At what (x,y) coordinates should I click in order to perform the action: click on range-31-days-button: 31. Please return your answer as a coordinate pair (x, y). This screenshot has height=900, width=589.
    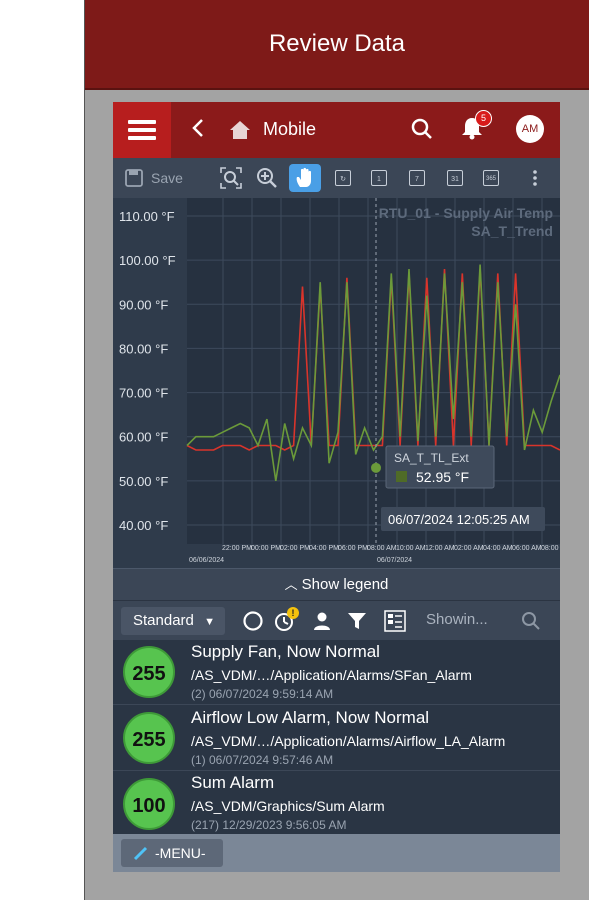
    Looking at the image, I should click on (455, 178).